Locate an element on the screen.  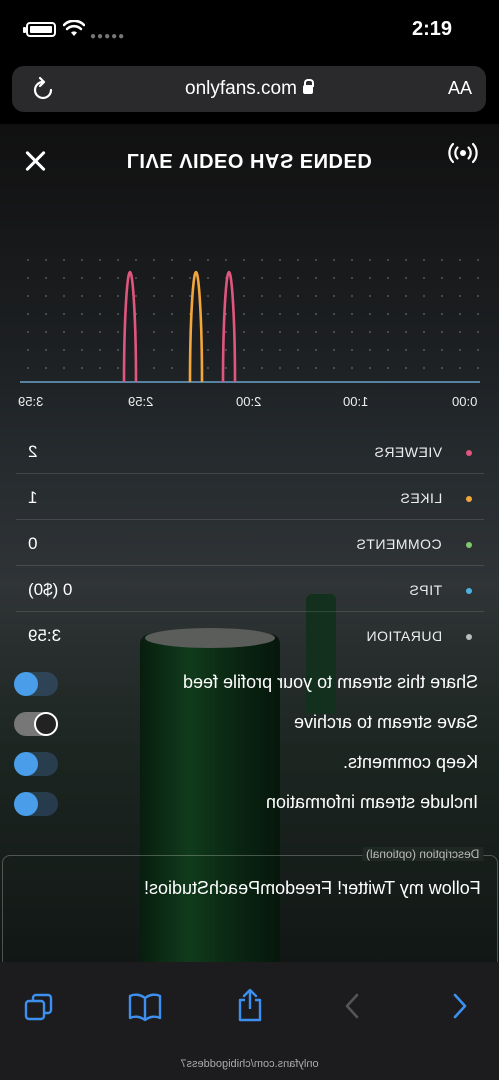
bookmarks-icon is located at coordinates (145, 1007).